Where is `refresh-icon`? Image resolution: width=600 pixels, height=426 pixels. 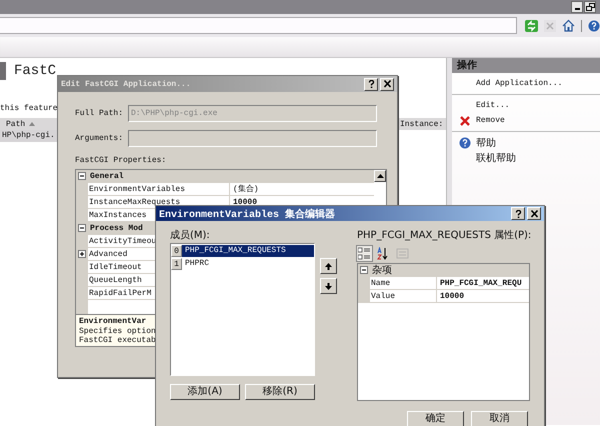 refresh-icon is located at coordinates (531, 26).